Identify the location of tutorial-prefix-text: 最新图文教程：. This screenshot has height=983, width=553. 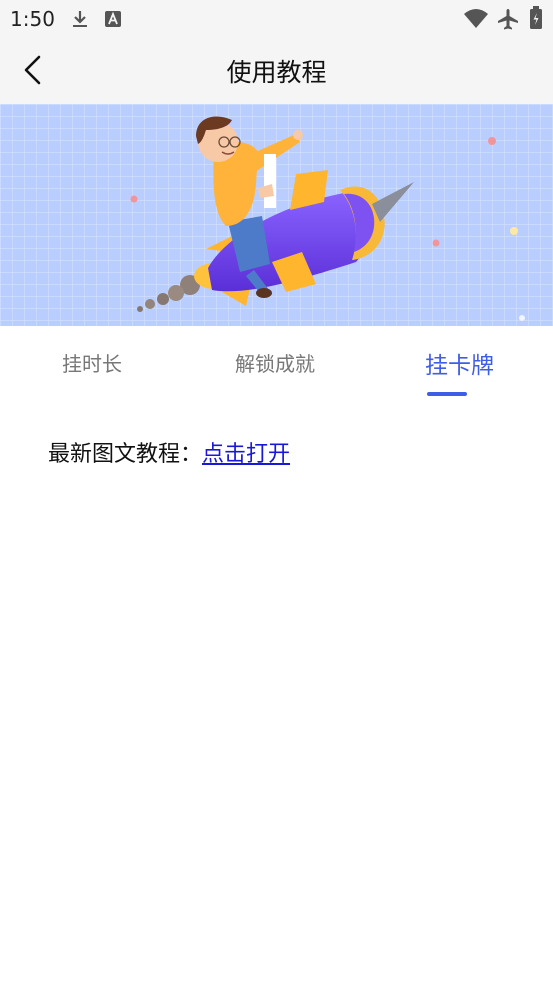
(125, 454).